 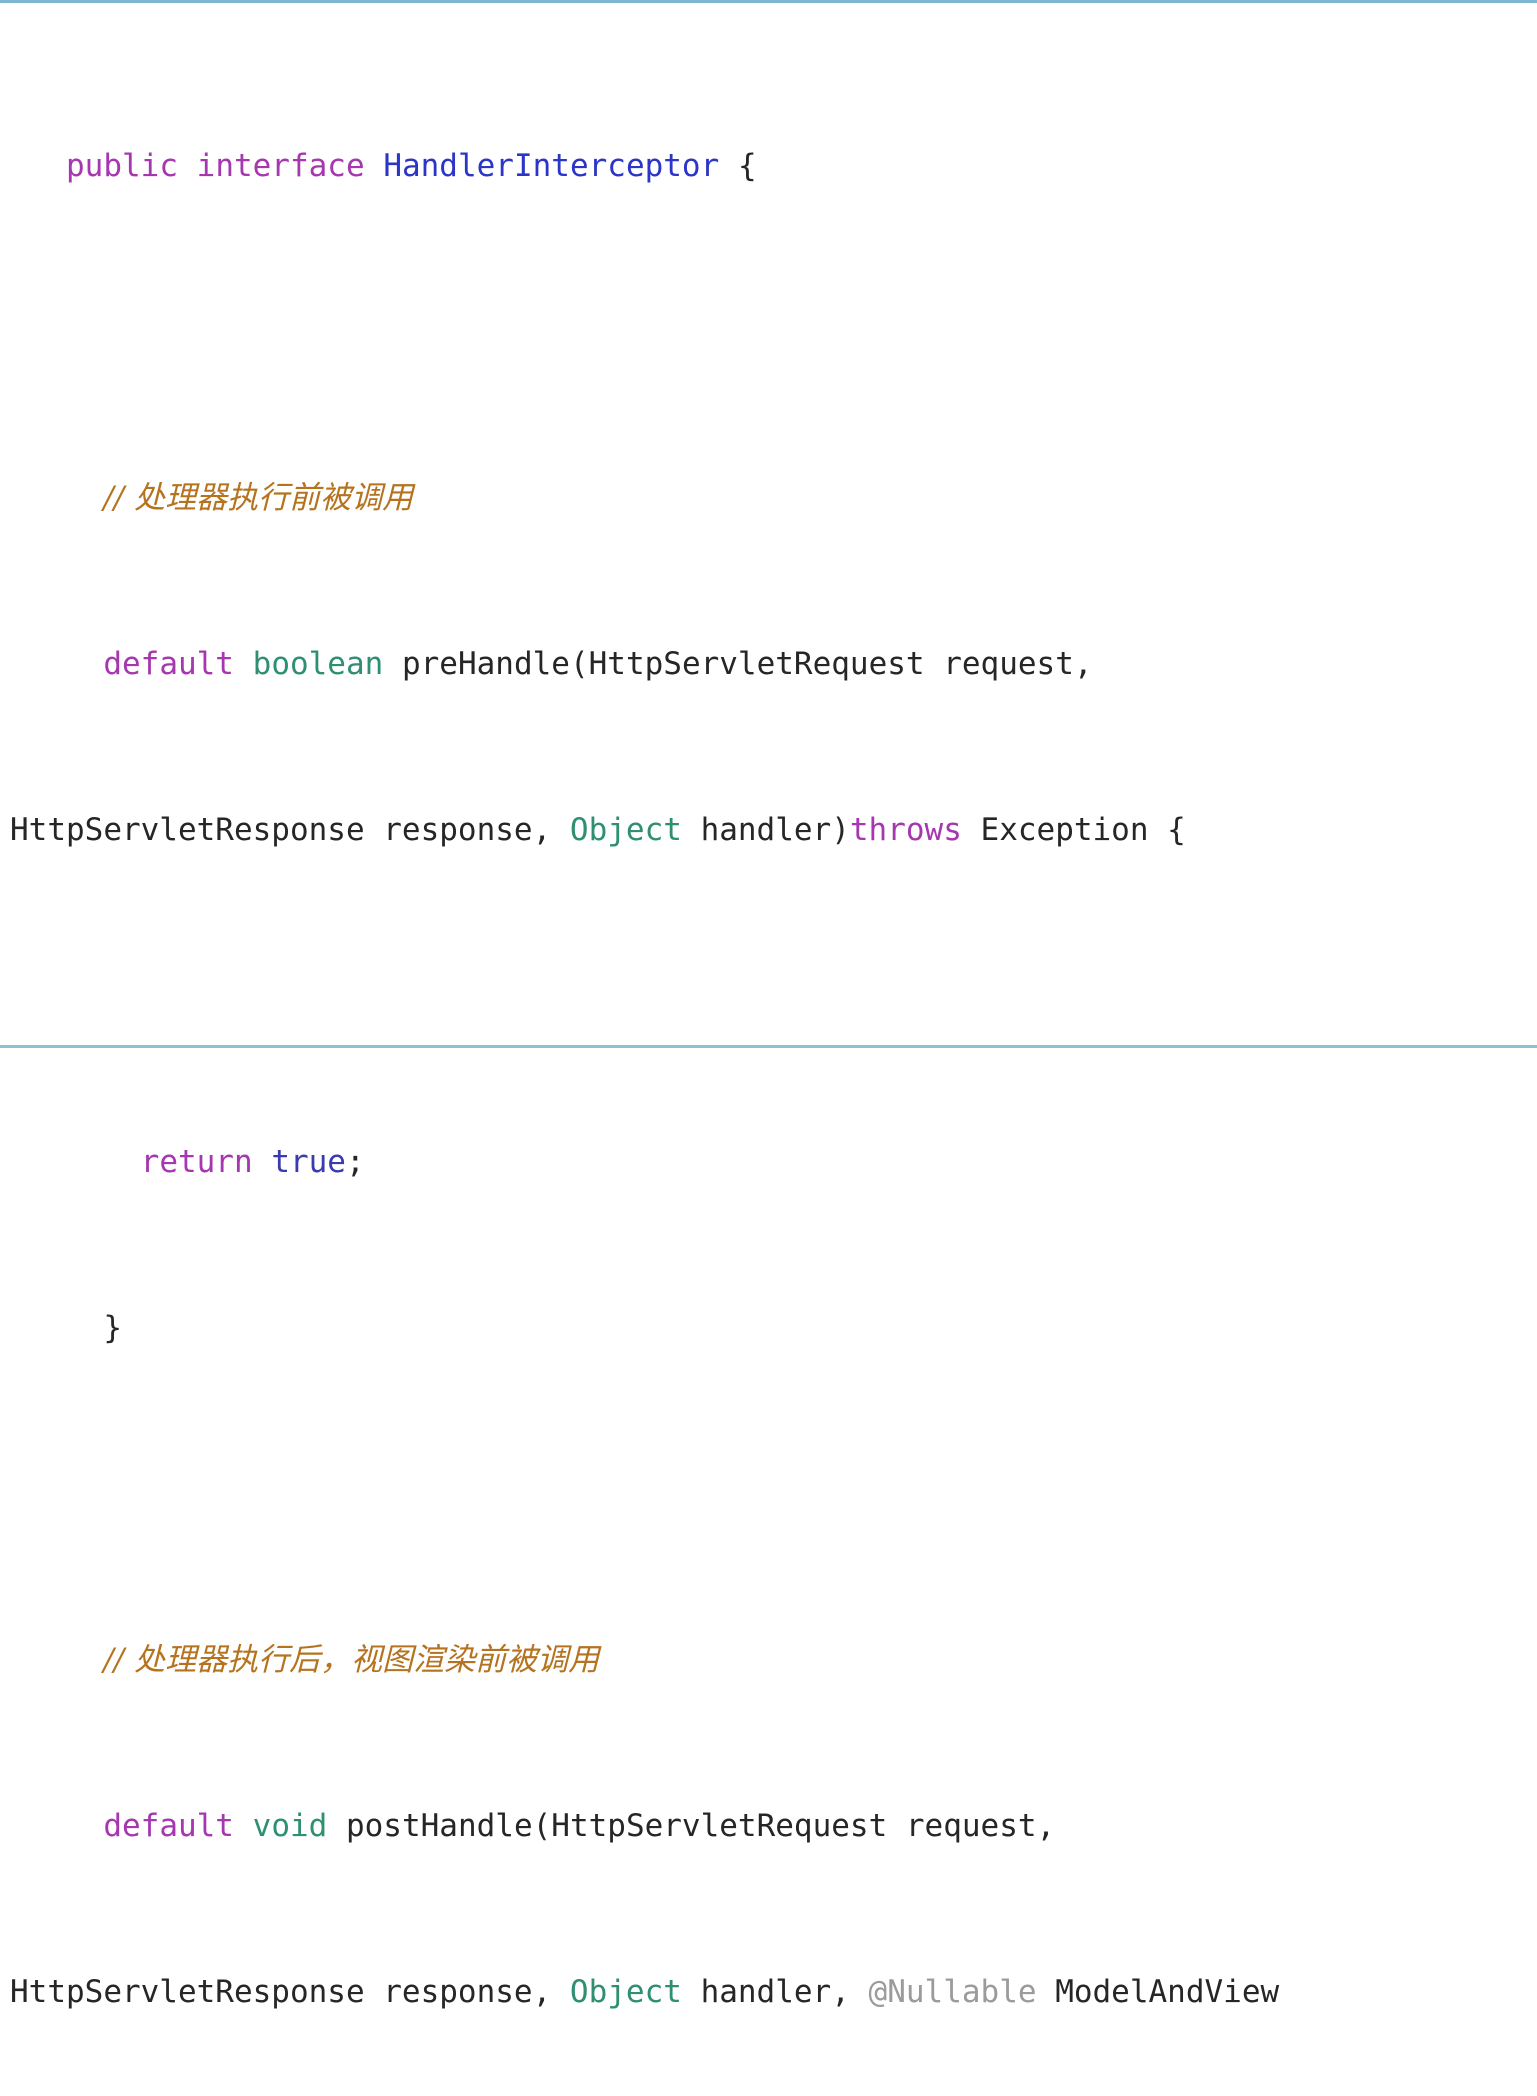 What do you see at coordinates (700, 1825) in the screenshot?
I see `method-posthandle-params: postHandle(HttpServletRequest request,` at bounding box center [700, 1825].